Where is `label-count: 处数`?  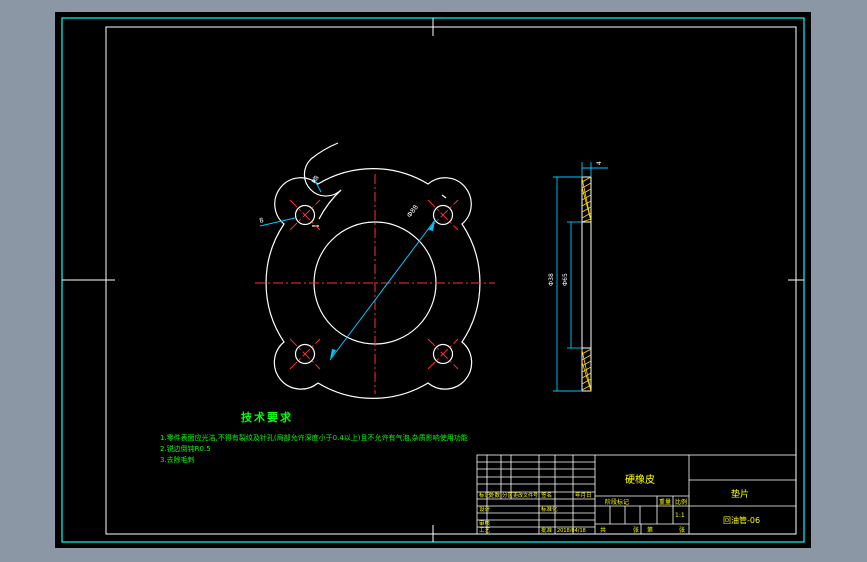 label-count: 处数 is located at coordinates (495, 495).